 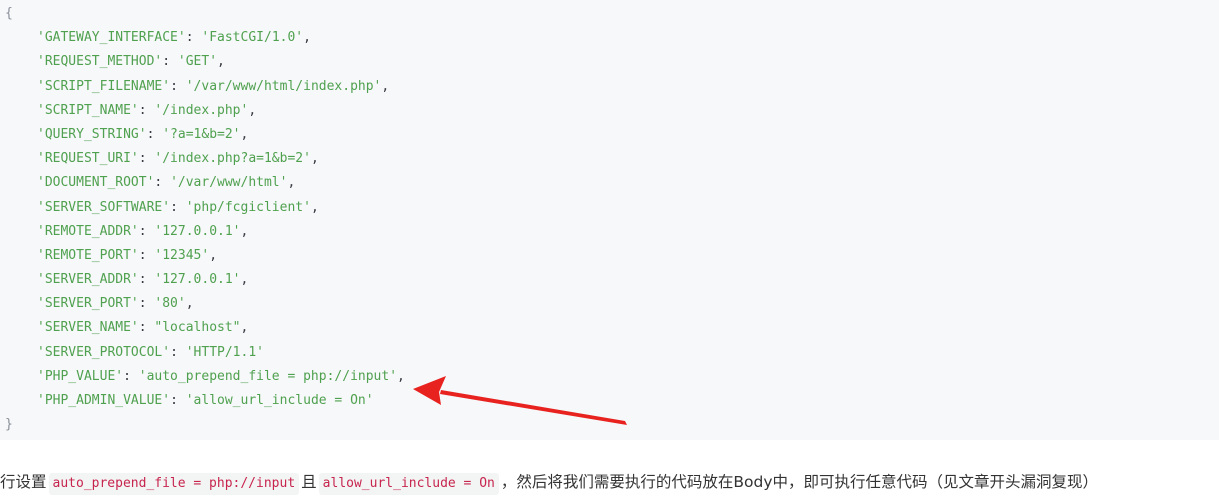 What do you see at coordinates (612, 304) in the screenshot?
I see `code-line: 'SERVER_PORT': '80',` at bounding box center [612, 304].